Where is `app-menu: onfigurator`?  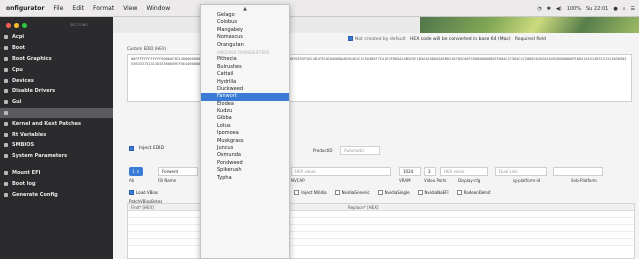
app-menu: onfigurator is located at coordinates (25, 8).